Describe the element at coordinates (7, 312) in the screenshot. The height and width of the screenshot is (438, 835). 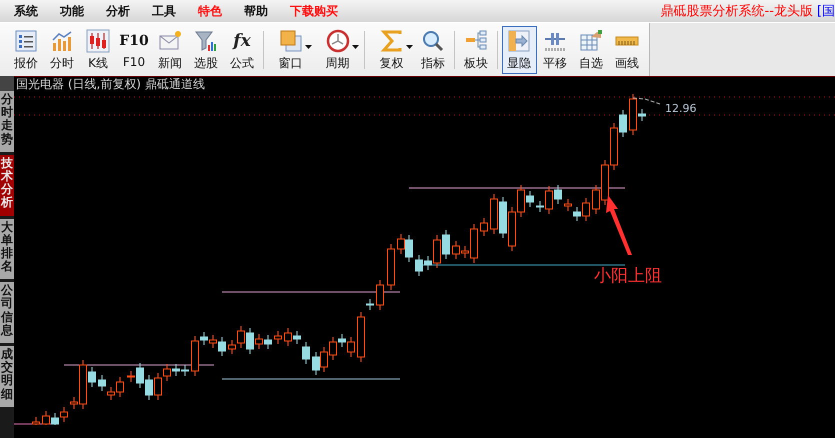
I see `sidebar-tab: 公司信息` at that location.